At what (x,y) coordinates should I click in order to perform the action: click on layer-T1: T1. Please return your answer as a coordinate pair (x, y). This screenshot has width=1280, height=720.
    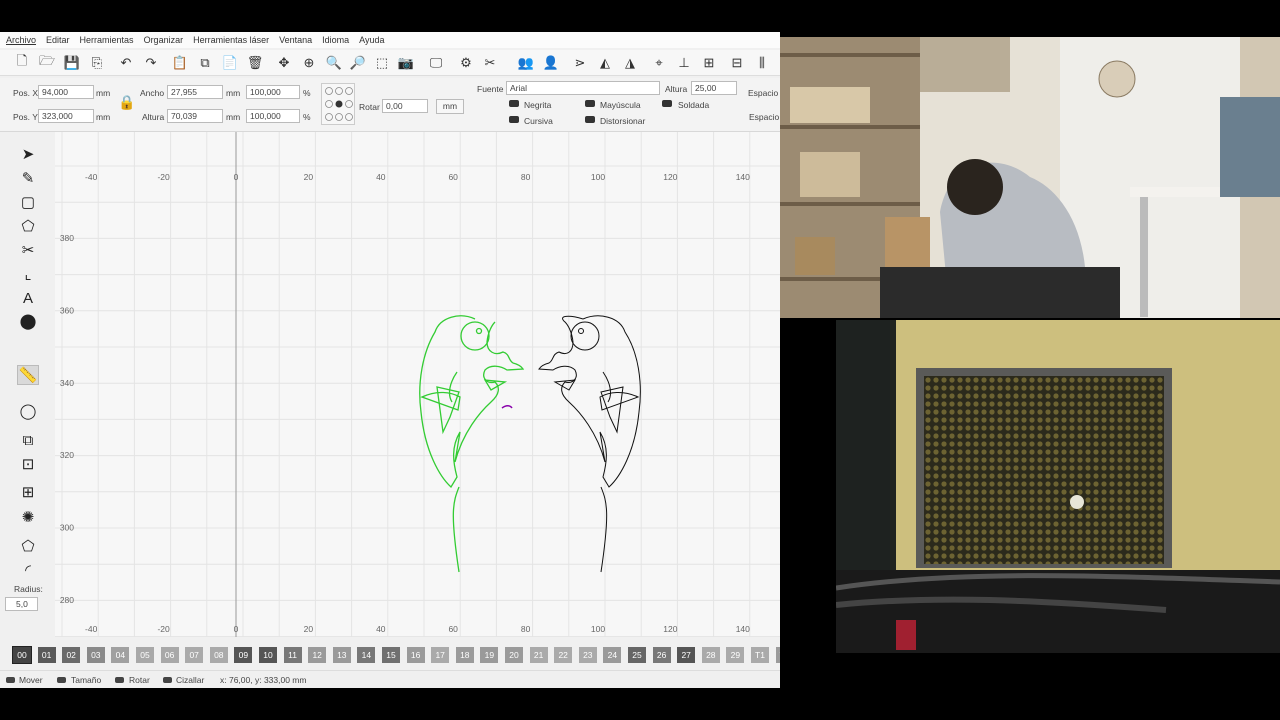
    Looking at the image, I should click on (760, 655).